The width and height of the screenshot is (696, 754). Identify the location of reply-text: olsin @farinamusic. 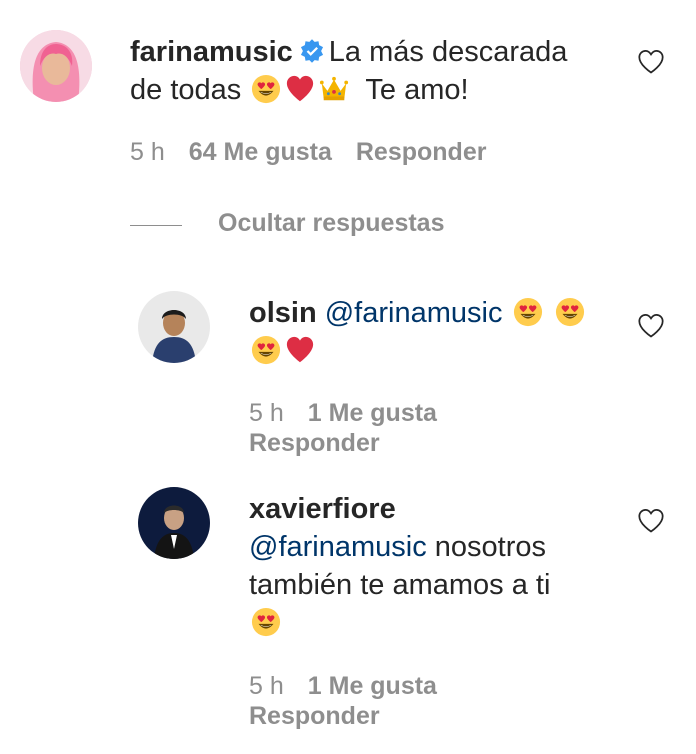
(429, 332).